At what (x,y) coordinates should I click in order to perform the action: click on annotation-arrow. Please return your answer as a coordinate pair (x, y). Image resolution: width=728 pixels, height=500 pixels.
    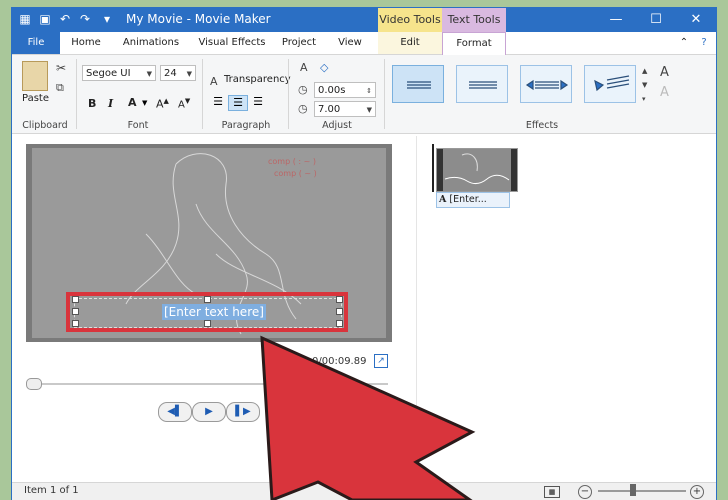
    Looking at the image, I should click on (368, 417).